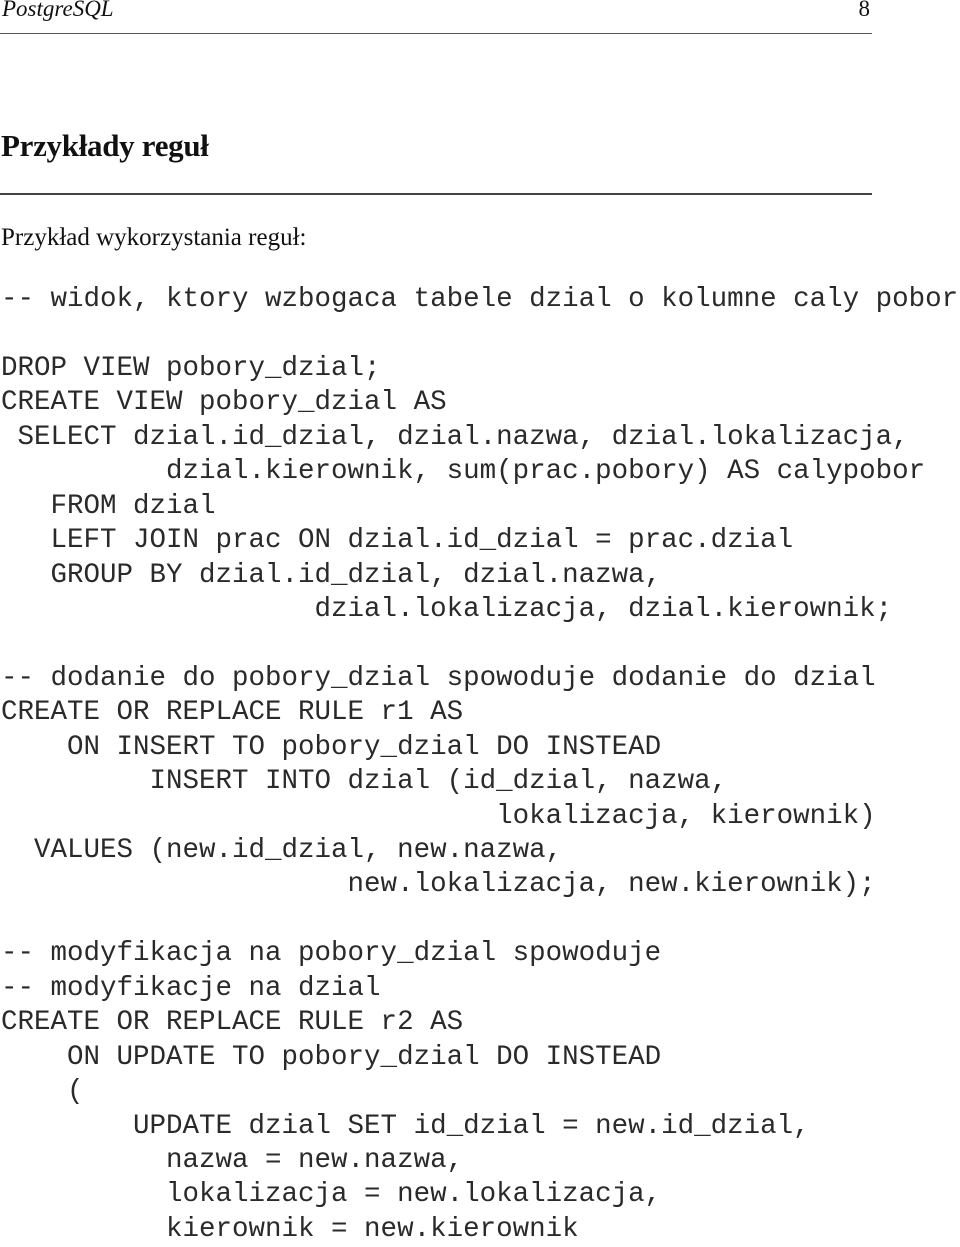 The height and width of the screenshot is (1247, 960). What do you see at coordinates (864, 10) in the screenshot?
I see `page-number: 8` at bounding box center [864, 10].